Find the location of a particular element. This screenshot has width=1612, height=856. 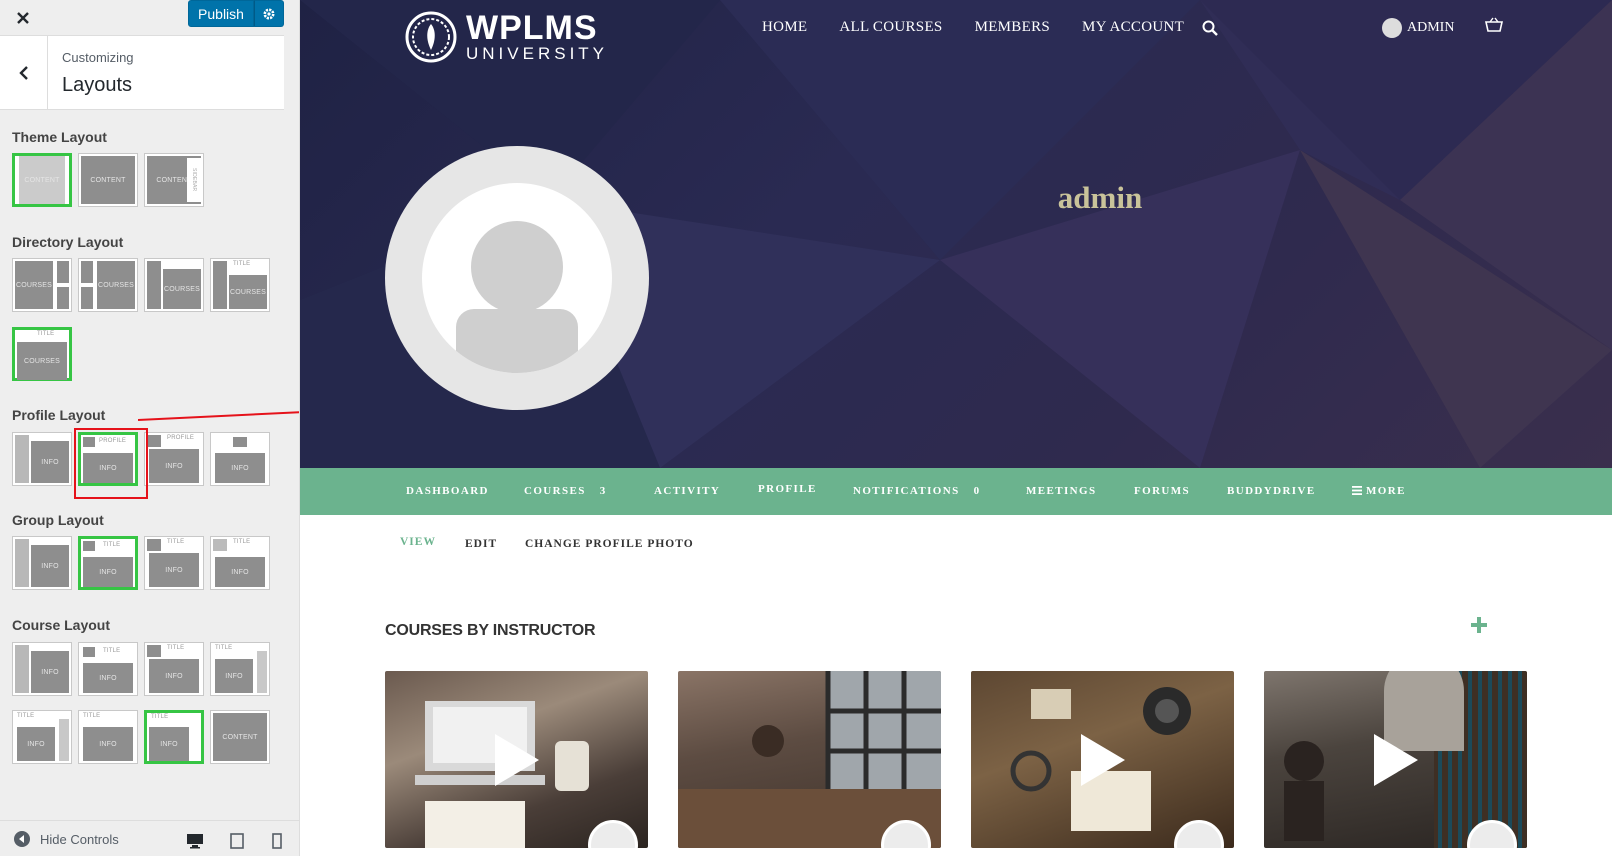

tab-activity: ACTIVITY is located at coordinates (687, 491).